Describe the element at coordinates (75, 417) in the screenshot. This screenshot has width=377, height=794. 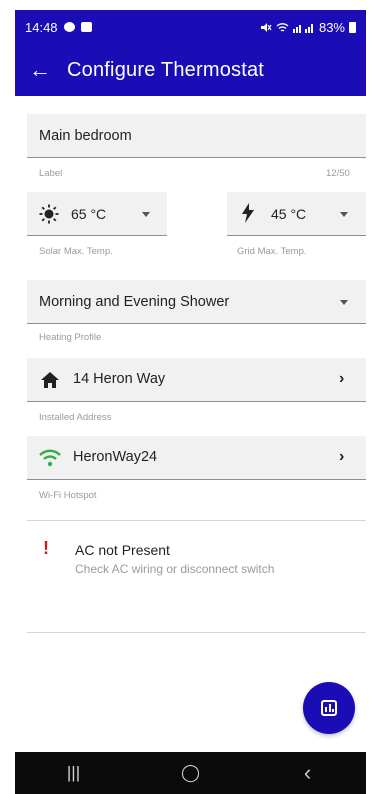
I see `address-helper: Installed Address` at that location.